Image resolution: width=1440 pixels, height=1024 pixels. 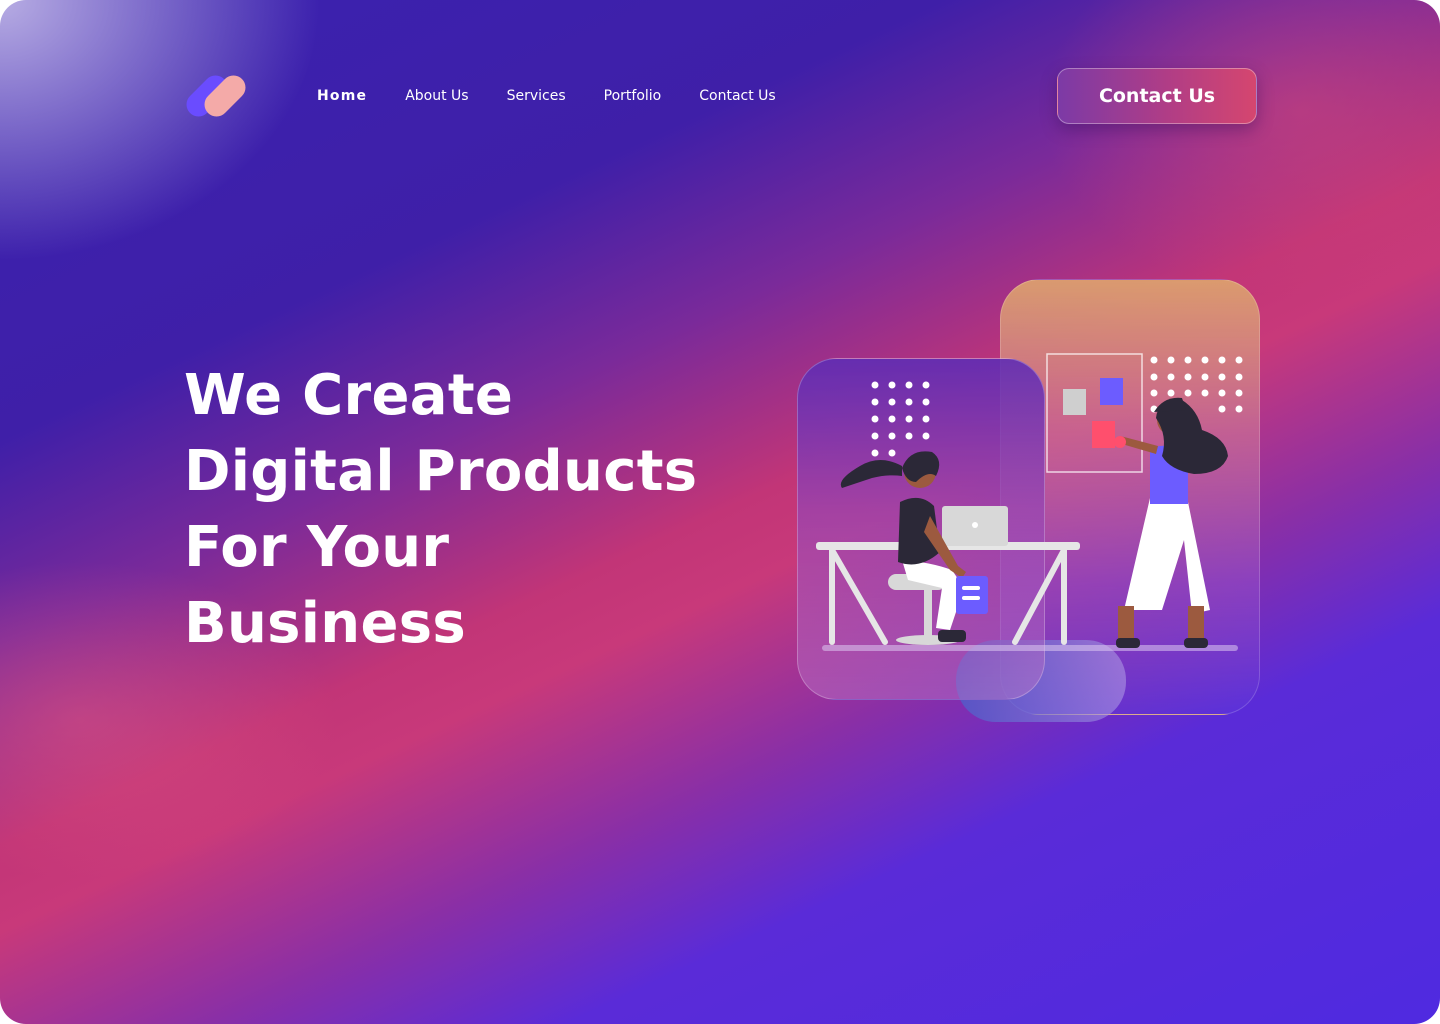 I want to click on hero-title-line: Business, so click(x=325, y=623).